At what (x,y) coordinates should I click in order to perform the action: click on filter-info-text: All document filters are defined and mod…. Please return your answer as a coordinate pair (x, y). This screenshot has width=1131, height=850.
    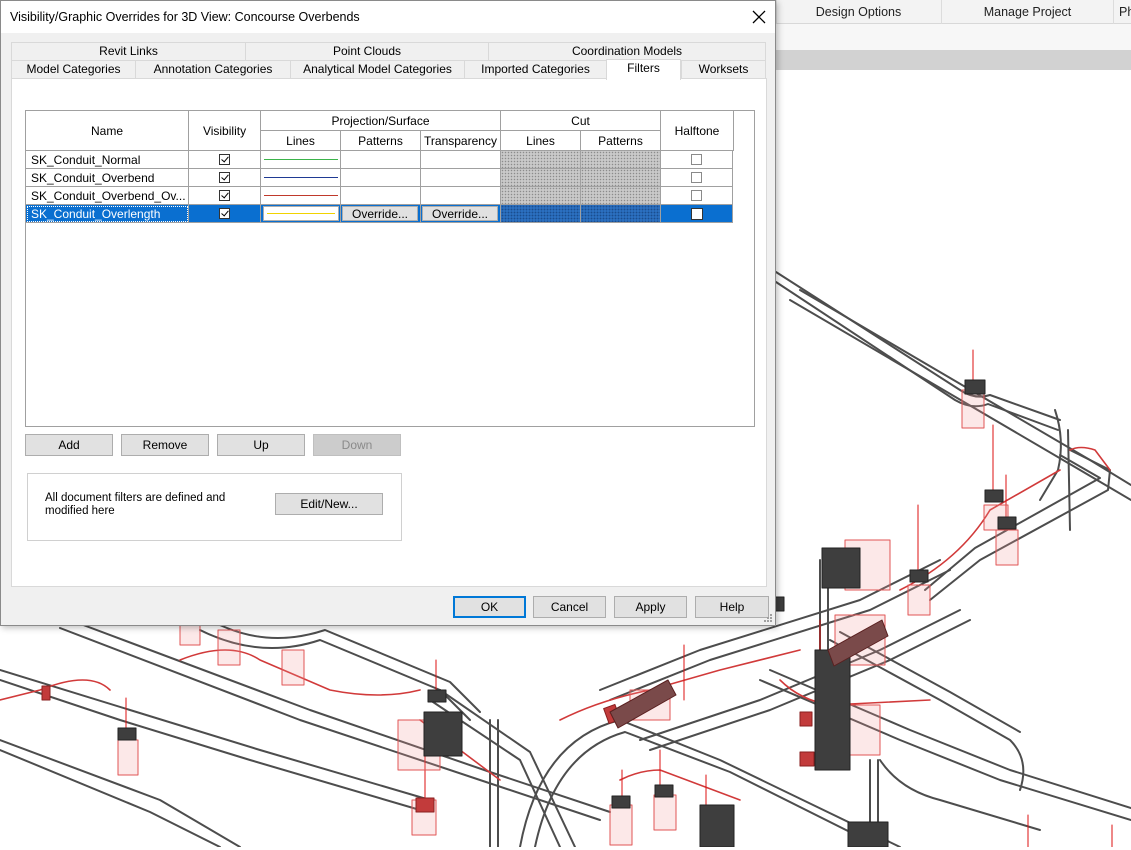
    Looking at the image, I should click on (135, 504).